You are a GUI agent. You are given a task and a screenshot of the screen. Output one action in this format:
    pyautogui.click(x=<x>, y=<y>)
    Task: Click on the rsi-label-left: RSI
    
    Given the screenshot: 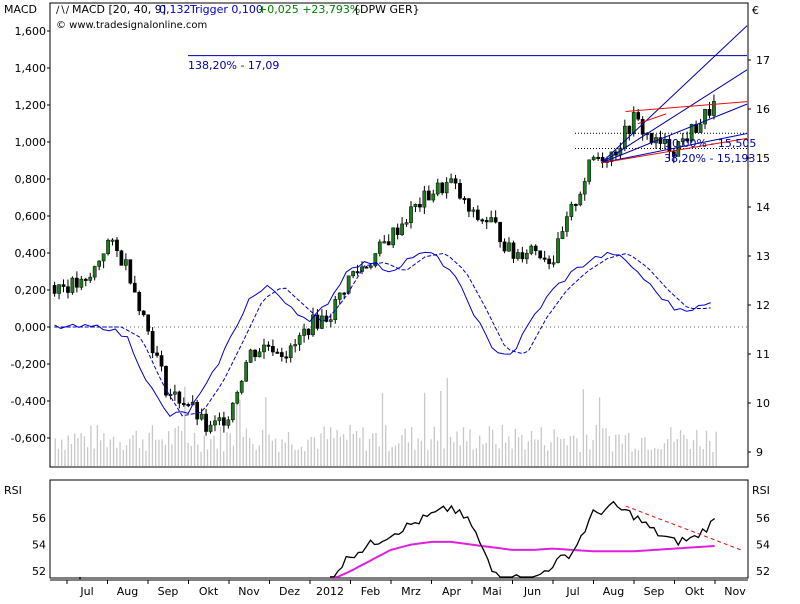 What is the action you would take?
    pyautogui.click(x=13, y=490)
    